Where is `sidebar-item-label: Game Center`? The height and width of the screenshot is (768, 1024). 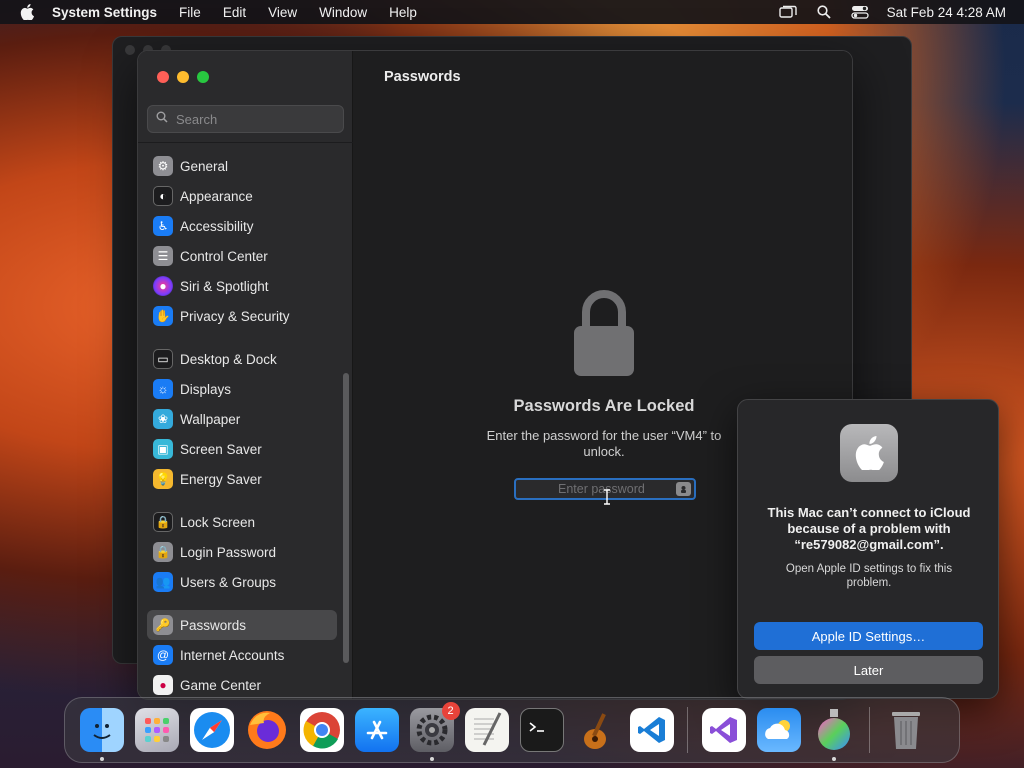 sidebar-item-label: Game Center is located at coordinates (221, 685).